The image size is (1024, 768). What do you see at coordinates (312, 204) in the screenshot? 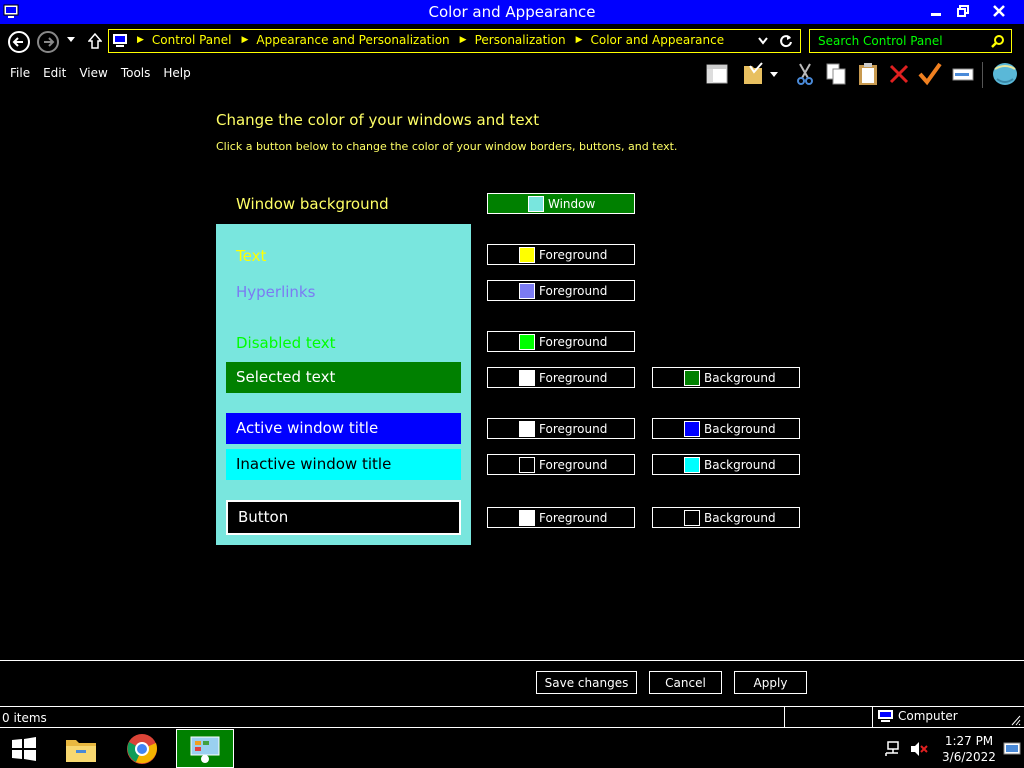
I see `window-background-label: Window background` at bounding box center [312, 204].